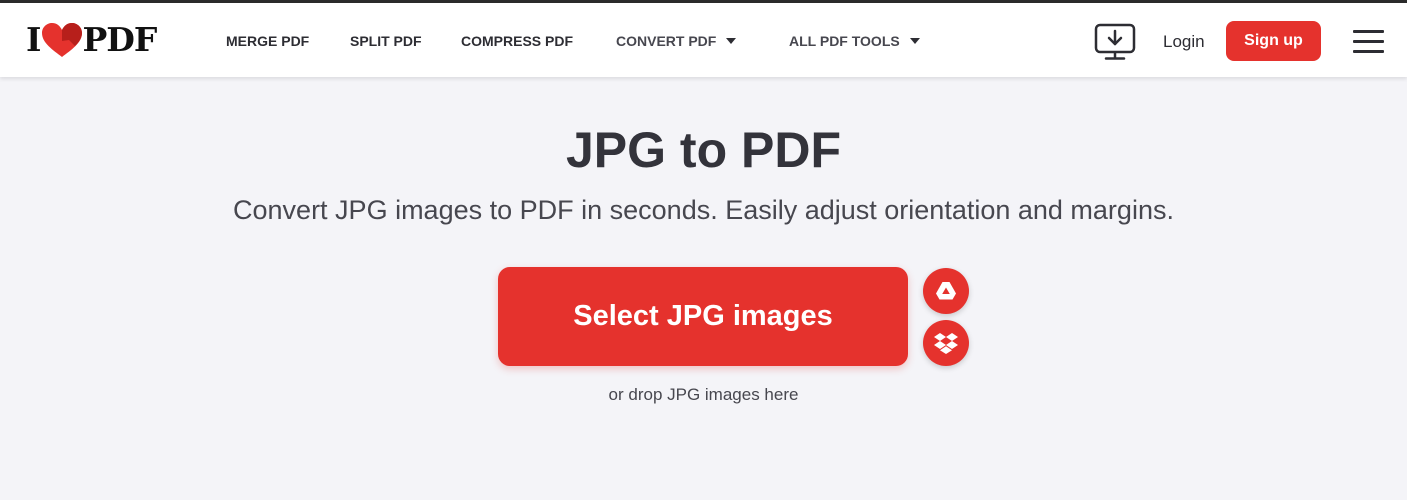  I want to click on heart-icon, so click(62, 40).